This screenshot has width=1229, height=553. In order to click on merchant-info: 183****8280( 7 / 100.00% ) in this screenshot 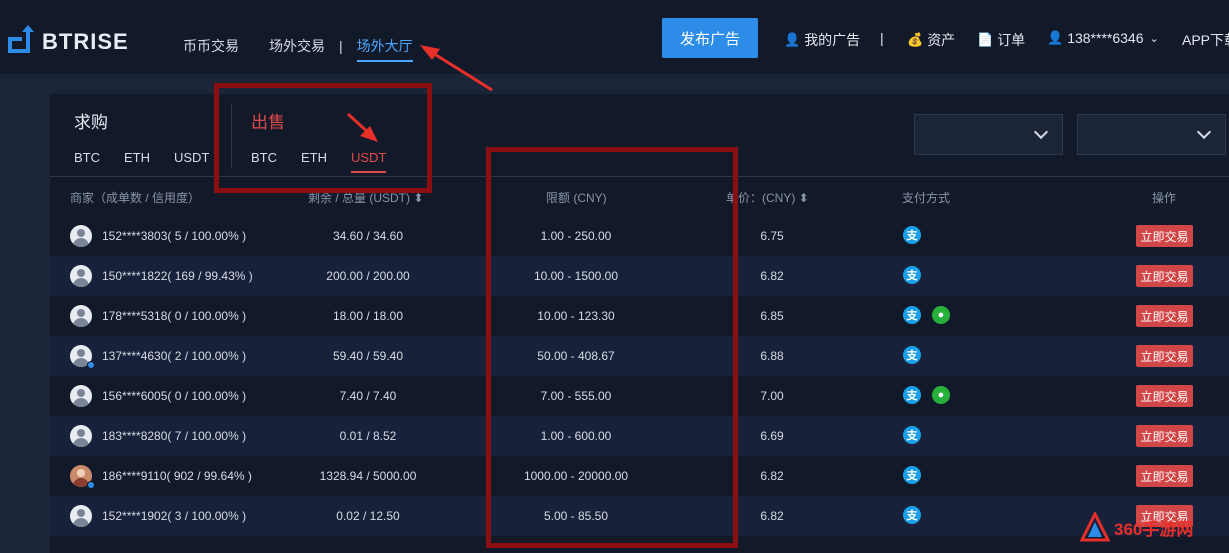, I will do `click(174, 436)`.